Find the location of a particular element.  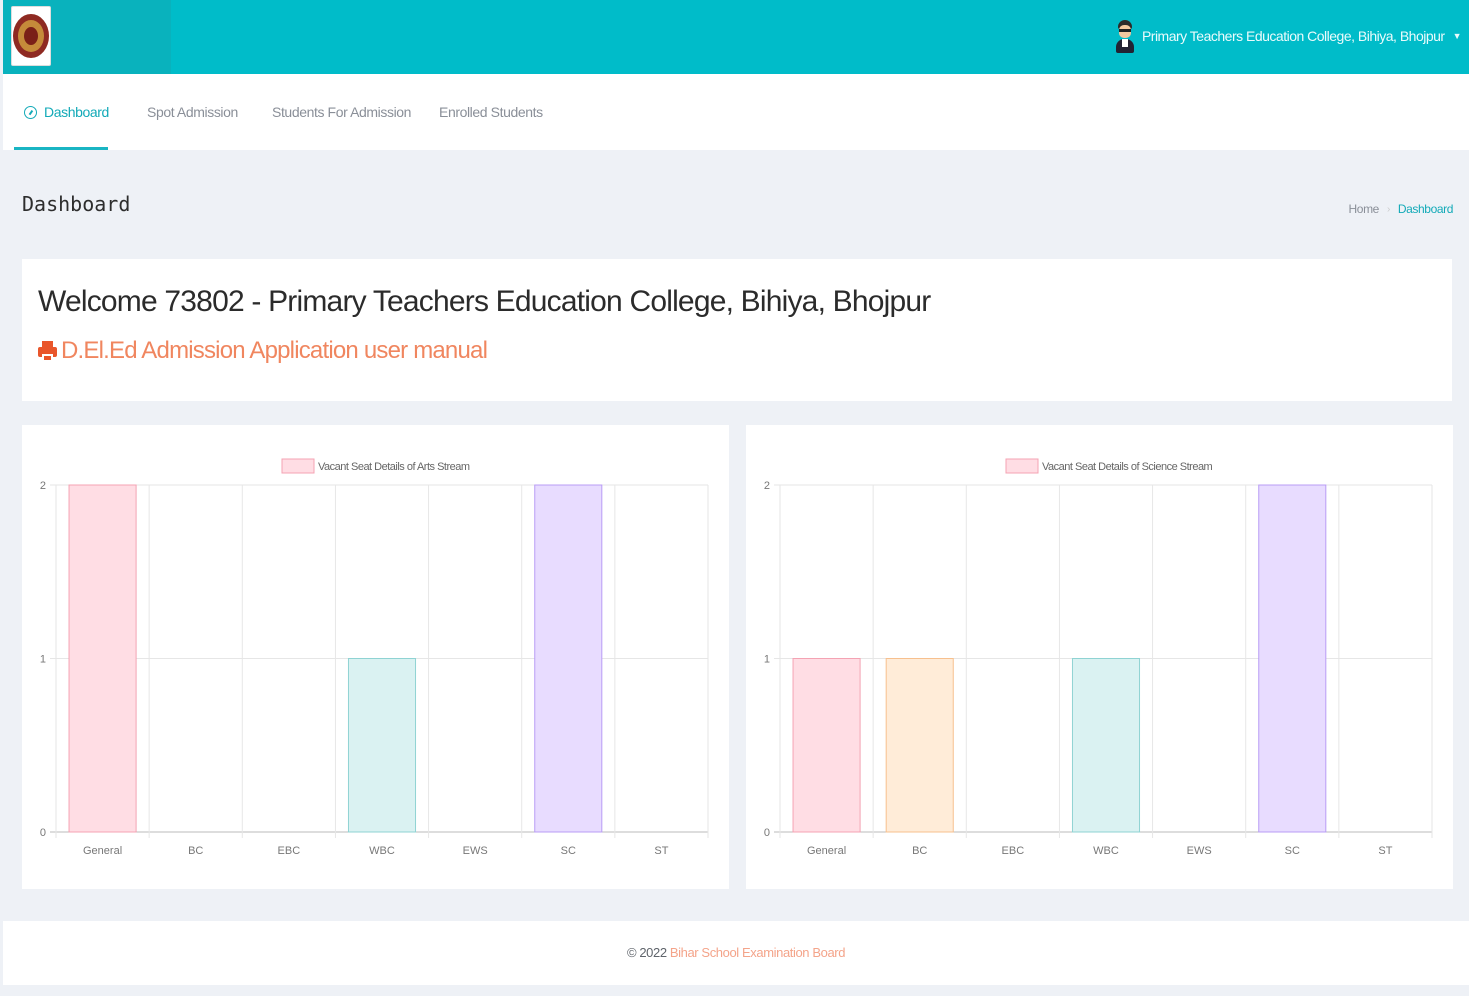

breadcrumb-current: Dashboard is located at coordinates (1425, 209).